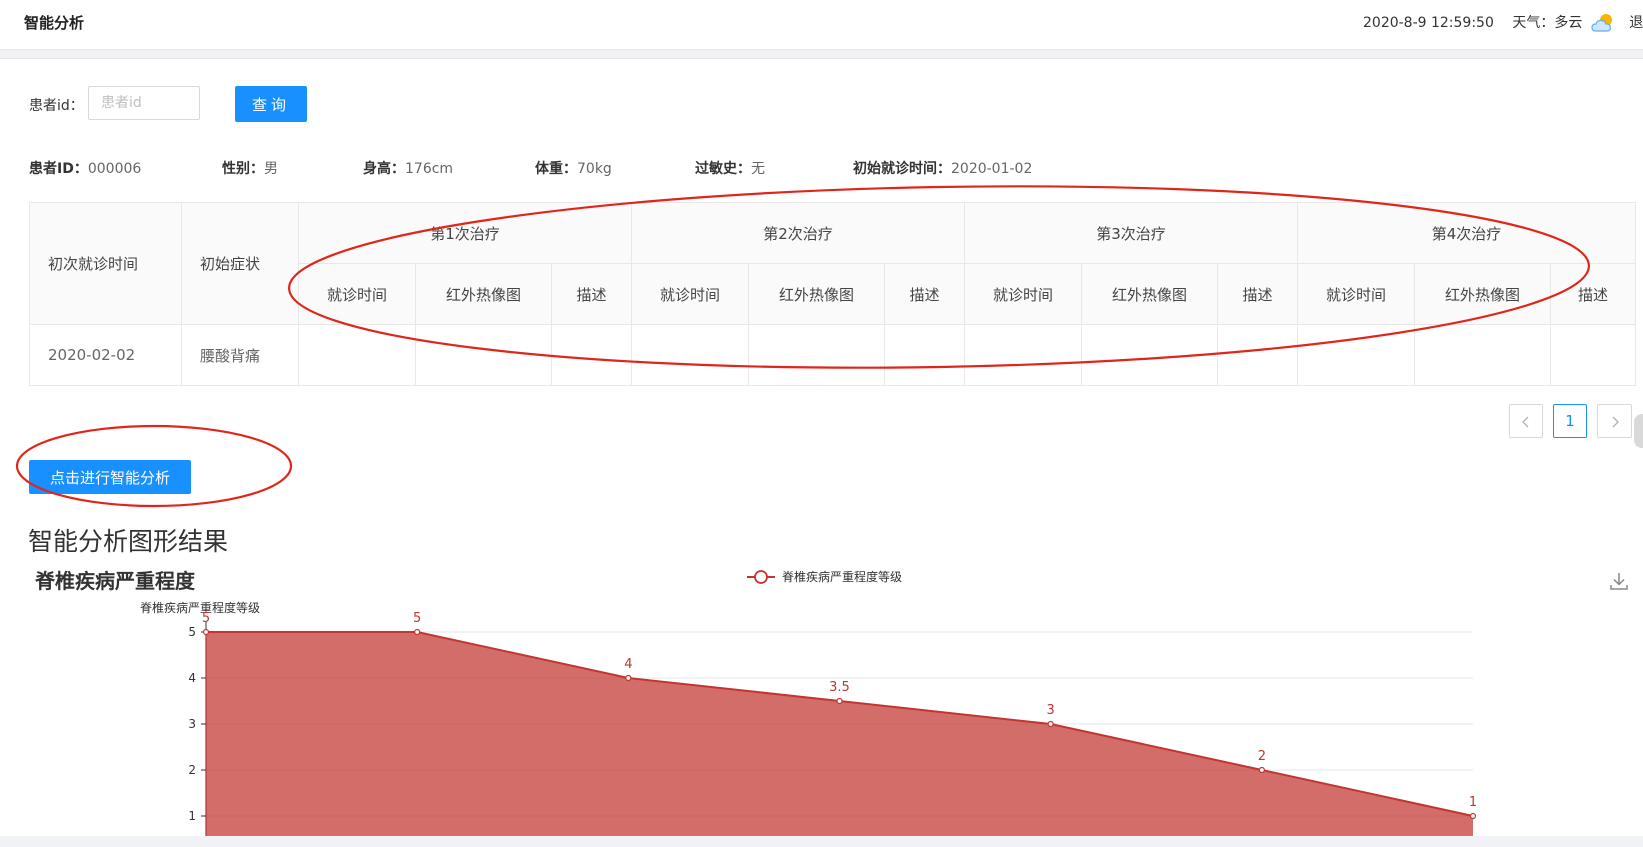 This screenshot has height=847, width=1643. I want to click on allergy-label: 过敏史：, so click(723, 169).